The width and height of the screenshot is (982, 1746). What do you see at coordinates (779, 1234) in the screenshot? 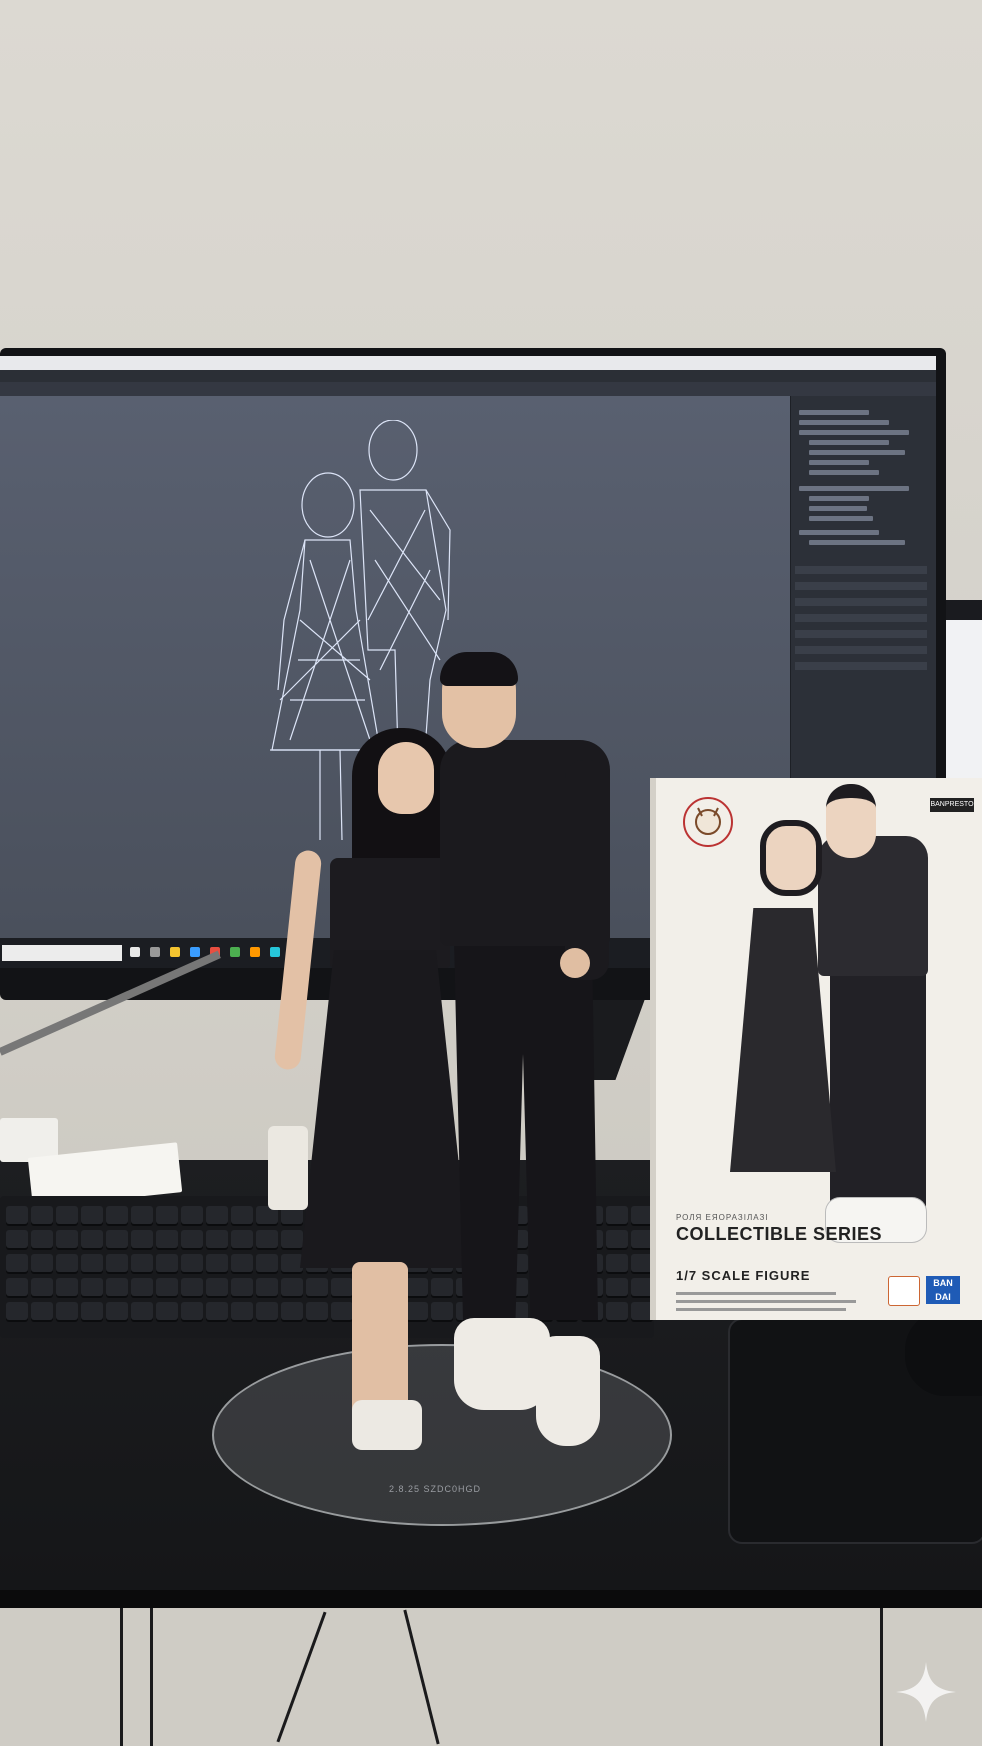
I see `box-title: COLLECTIBLE SERIES` at bounding box center [779, 1234].